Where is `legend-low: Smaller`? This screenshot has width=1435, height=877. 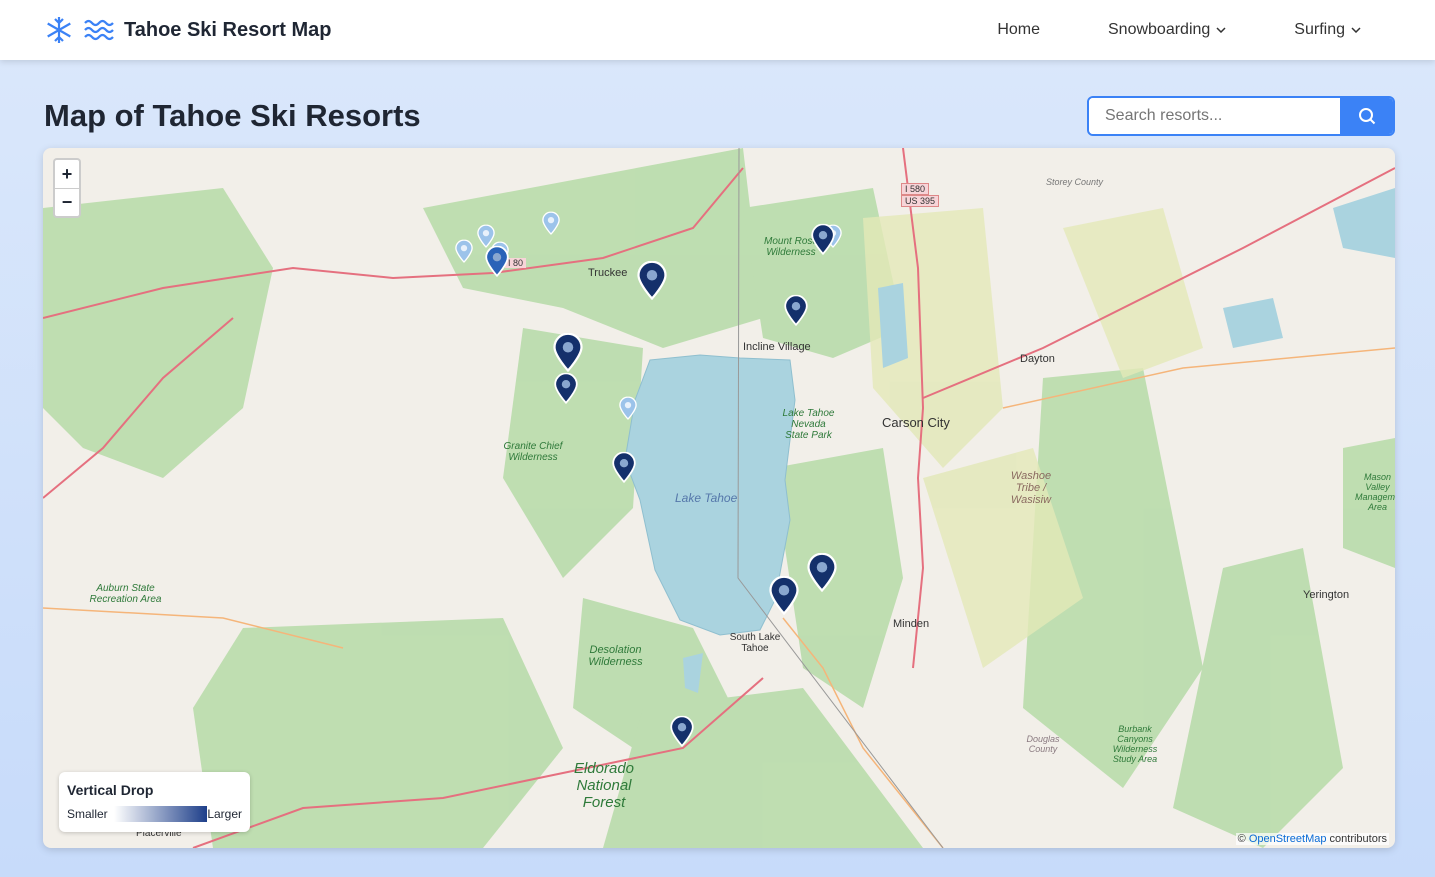 legend-low: Smaller is located at coordinates (87, 814).